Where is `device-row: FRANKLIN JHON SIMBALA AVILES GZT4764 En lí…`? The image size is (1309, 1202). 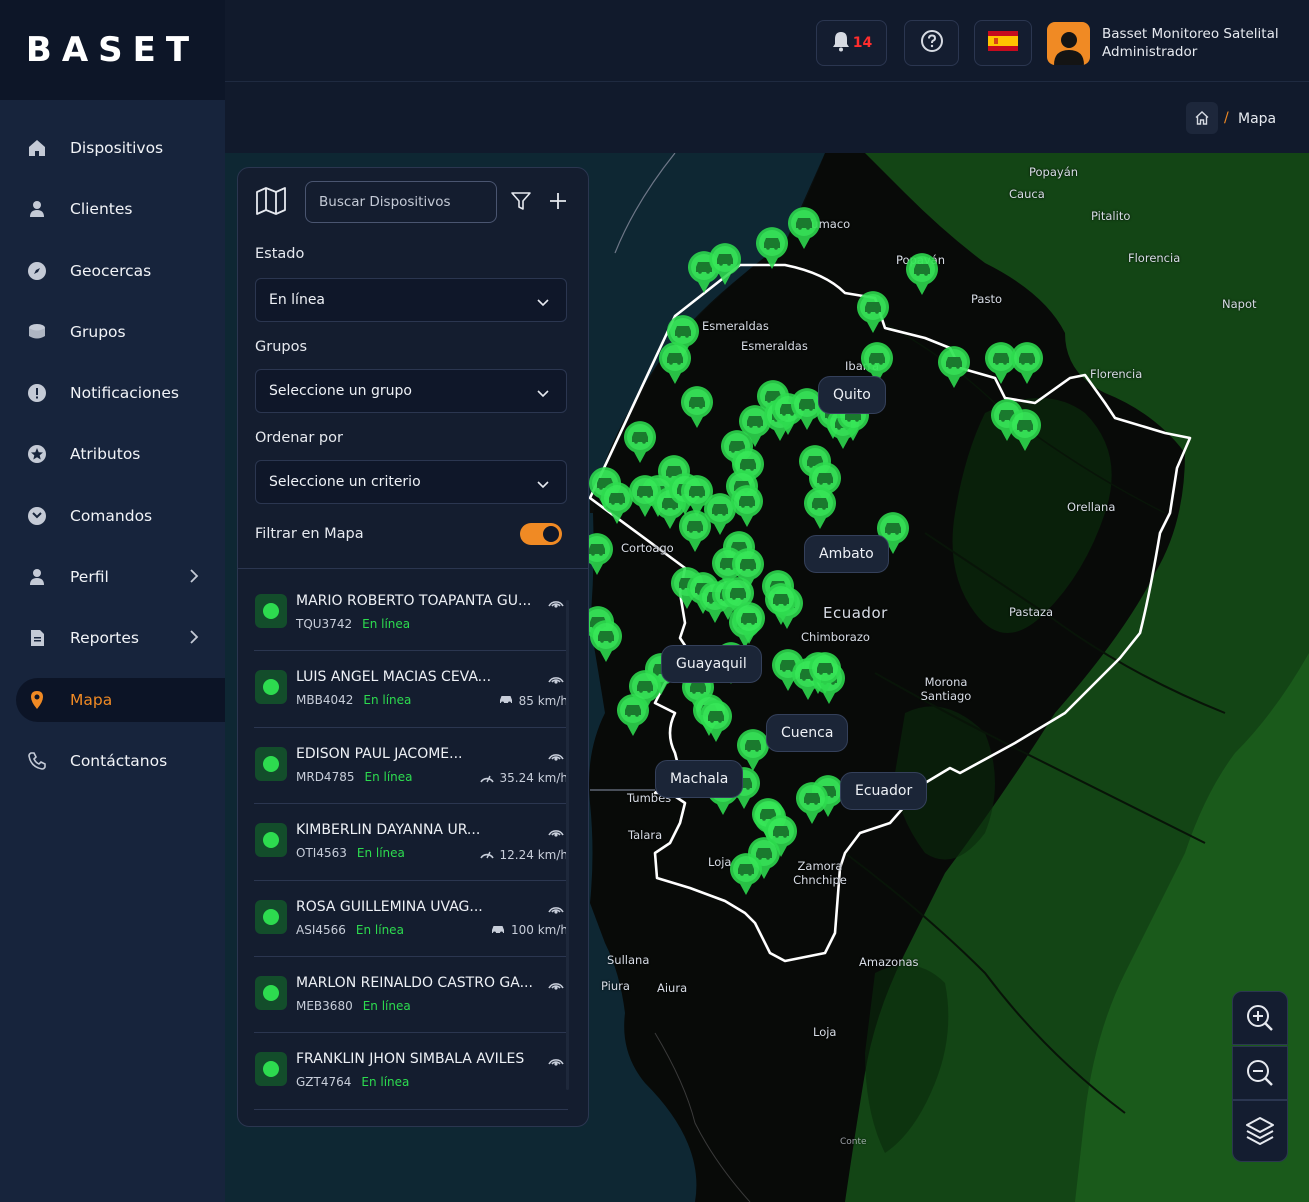
device-row: FRANKLIN JHON SIMBALA AVILES GZT4764 En lí… is located at coordinates (411, 1071).